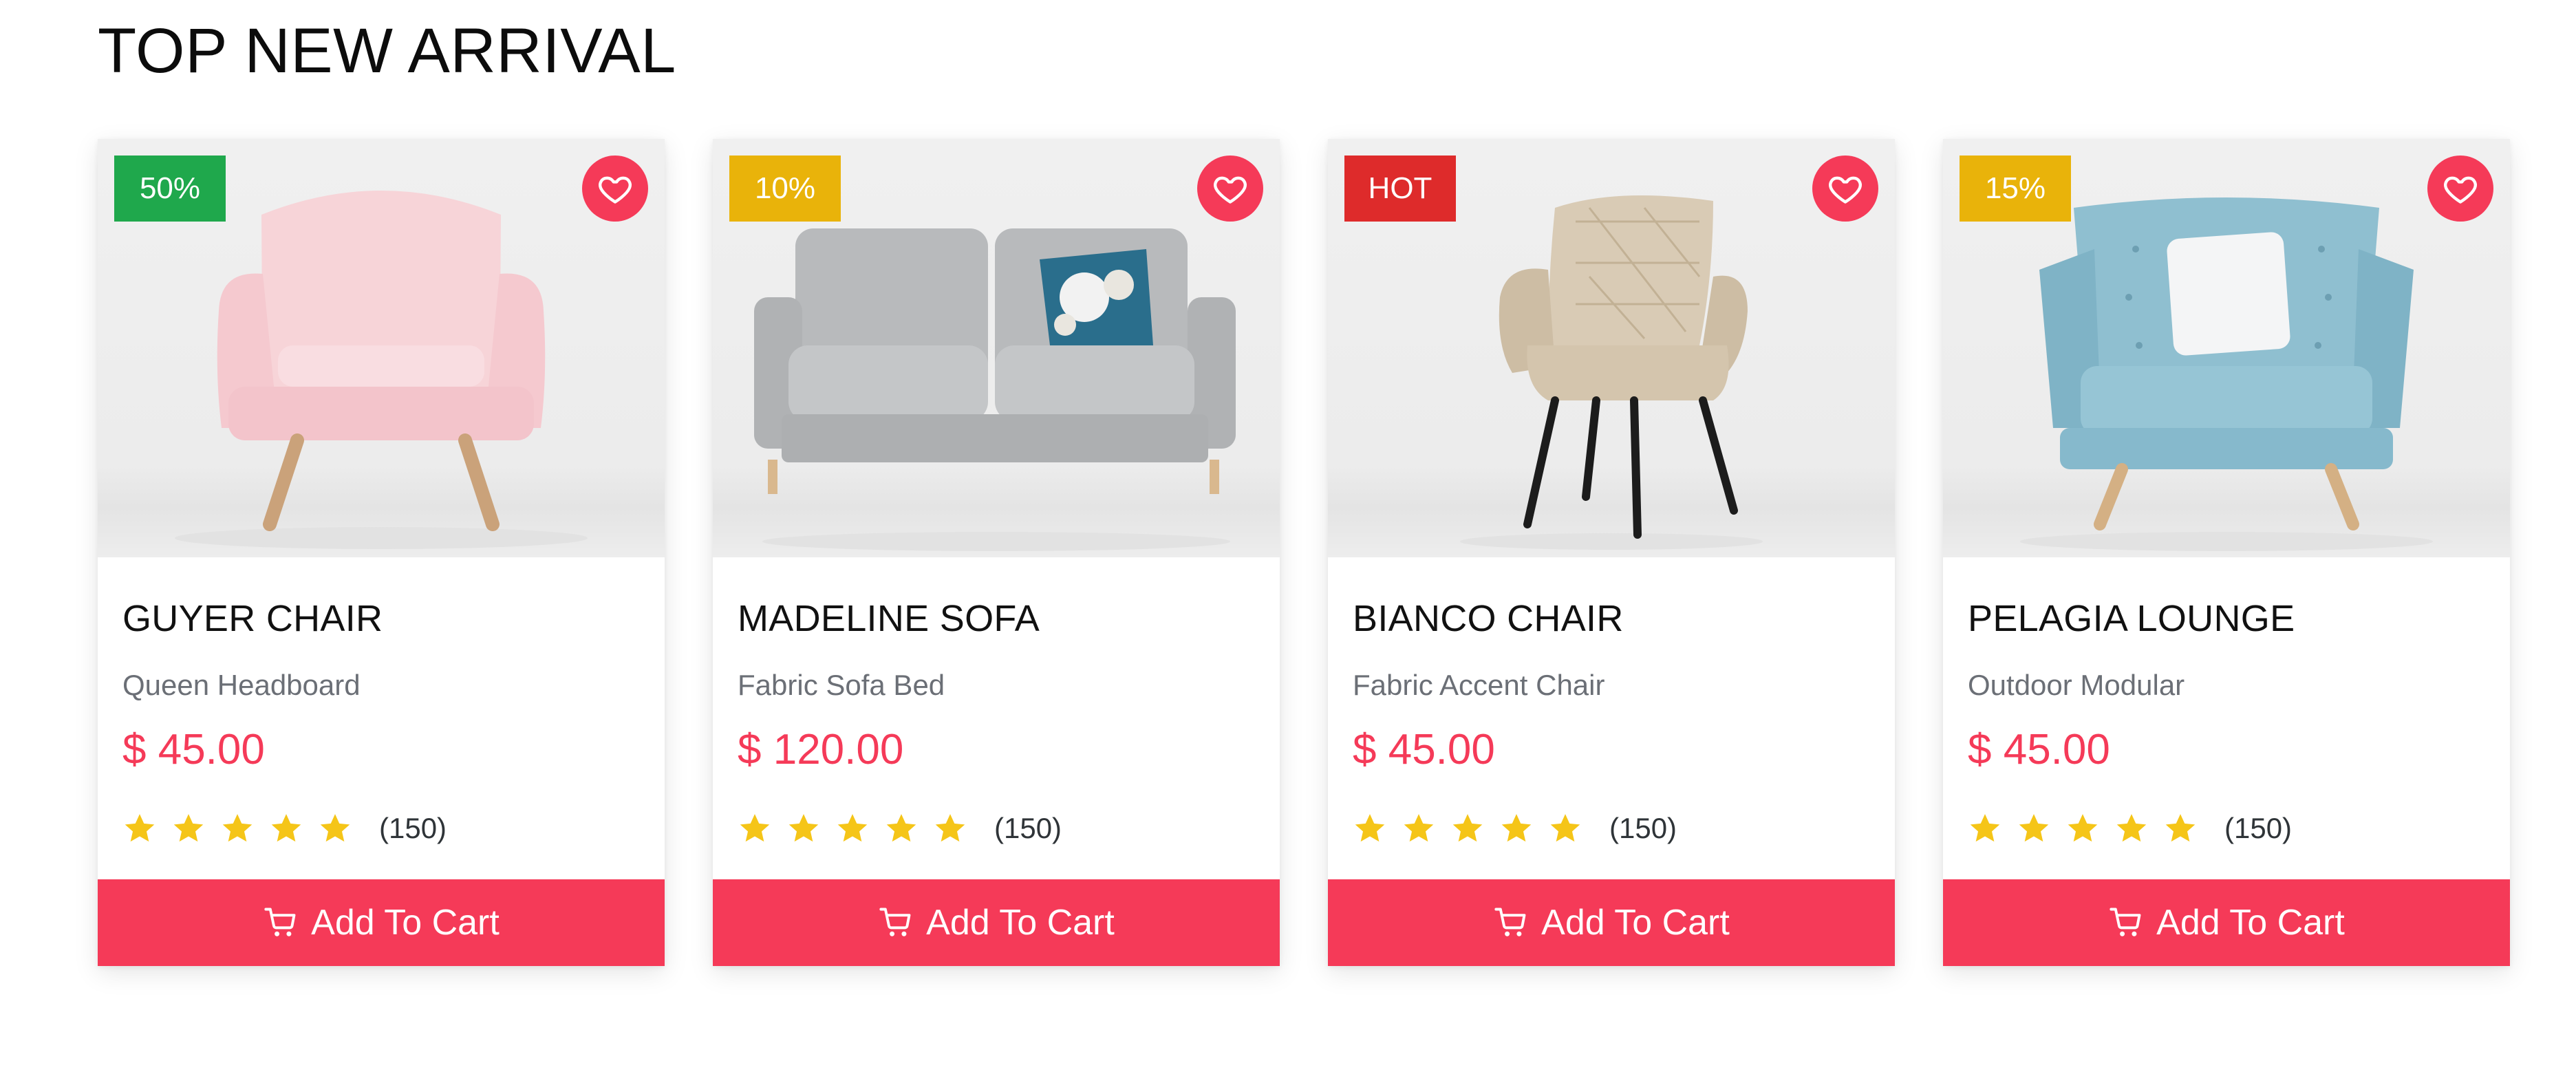 This screenshot has width=2576, height=1083. I want to click on product-subtitle: Fabric Accent Chair, so click(1479, 685).